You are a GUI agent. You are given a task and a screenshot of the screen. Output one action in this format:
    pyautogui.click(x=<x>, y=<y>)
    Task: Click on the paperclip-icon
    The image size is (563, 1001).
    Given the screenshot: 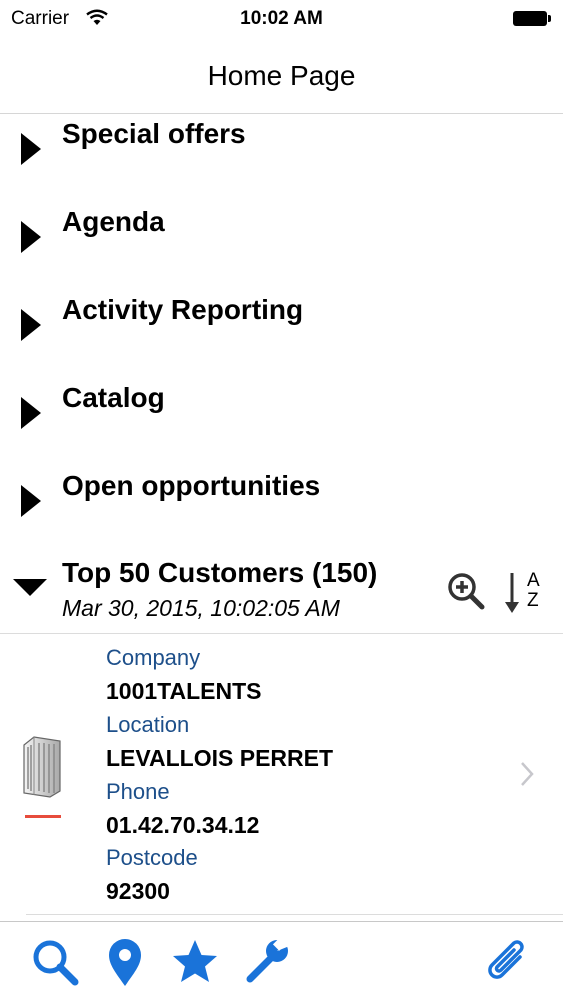 What is the action you would take?
    pyautogui.click(x=509, y=962)
    